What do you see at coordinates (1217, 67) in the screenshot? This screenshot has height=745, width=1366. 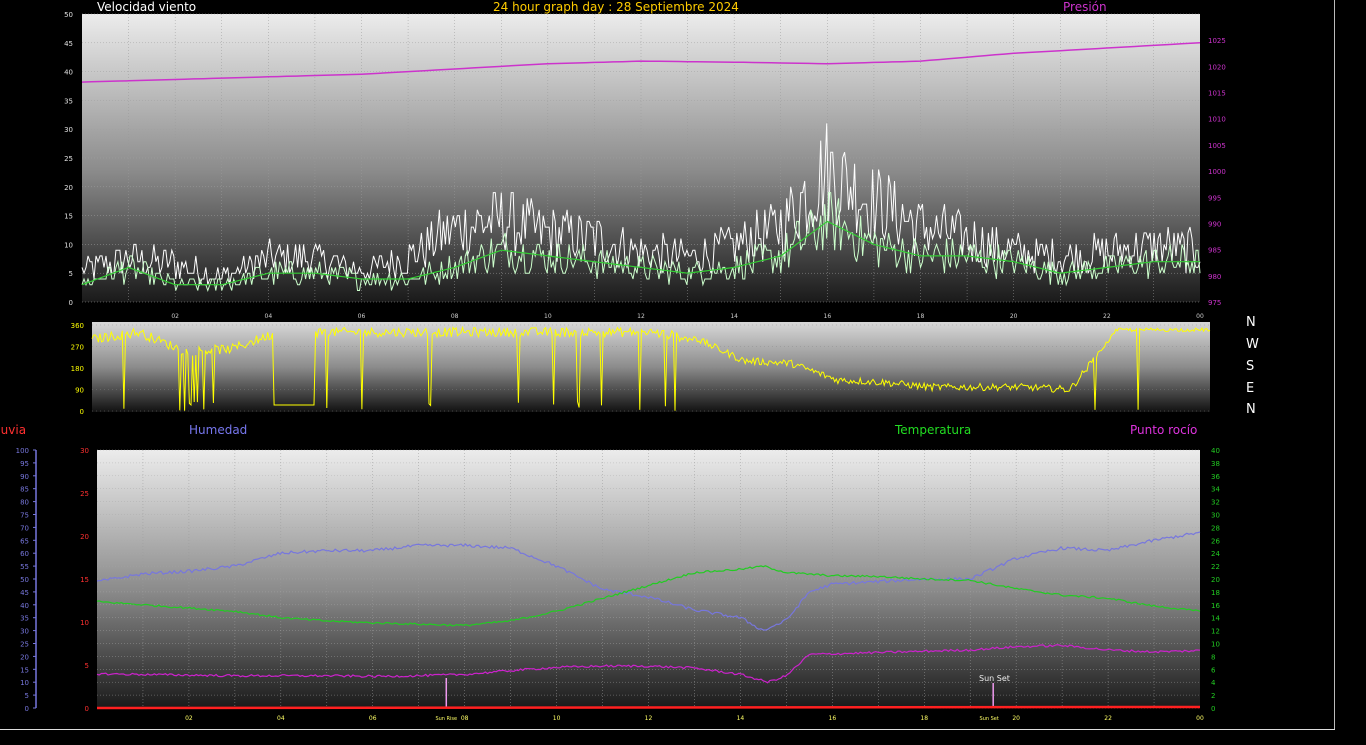 I see `pressure-y-tick: 1020` at bounding box center [1217, 67].